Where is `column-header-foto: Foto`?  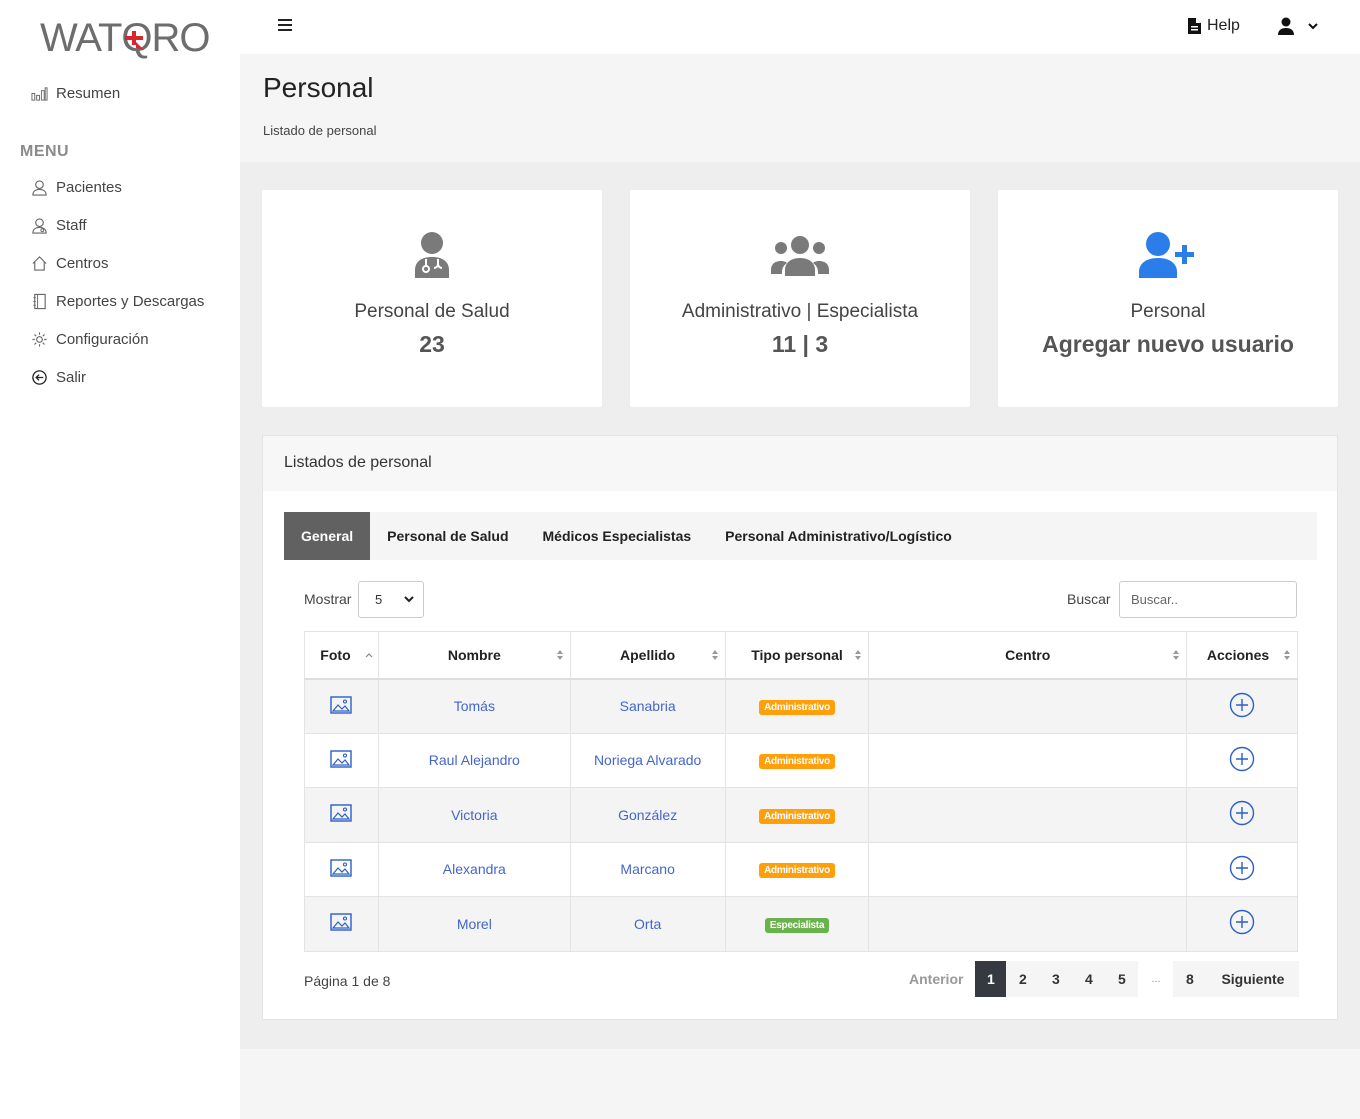
column-header-foto: Foto is located at coordinates (341, 655).